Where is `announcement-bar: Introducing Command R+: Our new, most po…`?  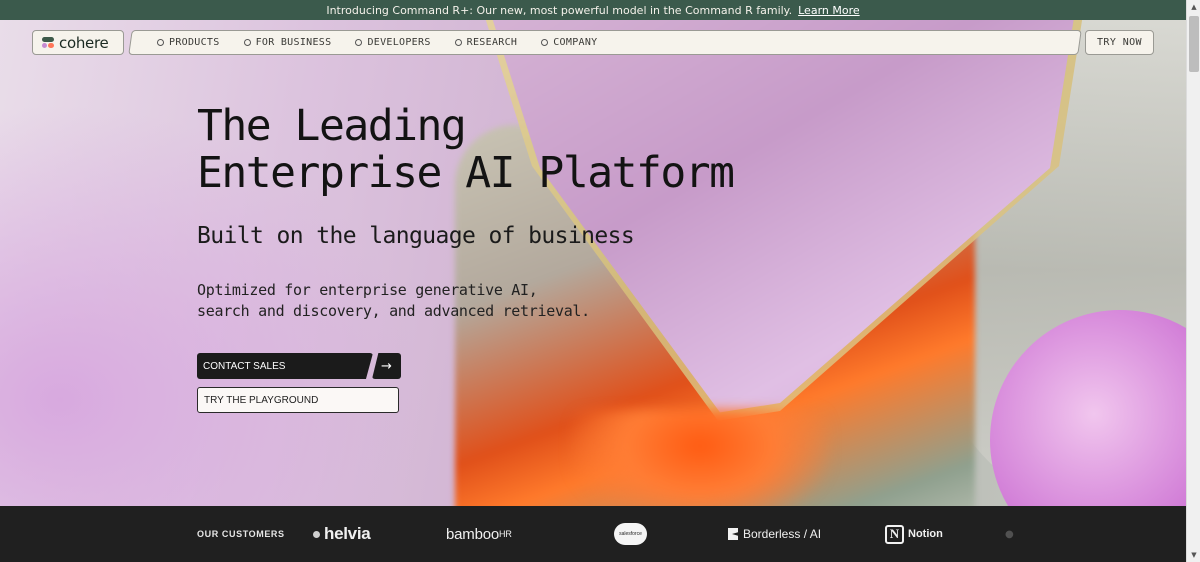
announcement-bar: Introducing Command R+: Our new, most po… is located at coordinates (593, 10).